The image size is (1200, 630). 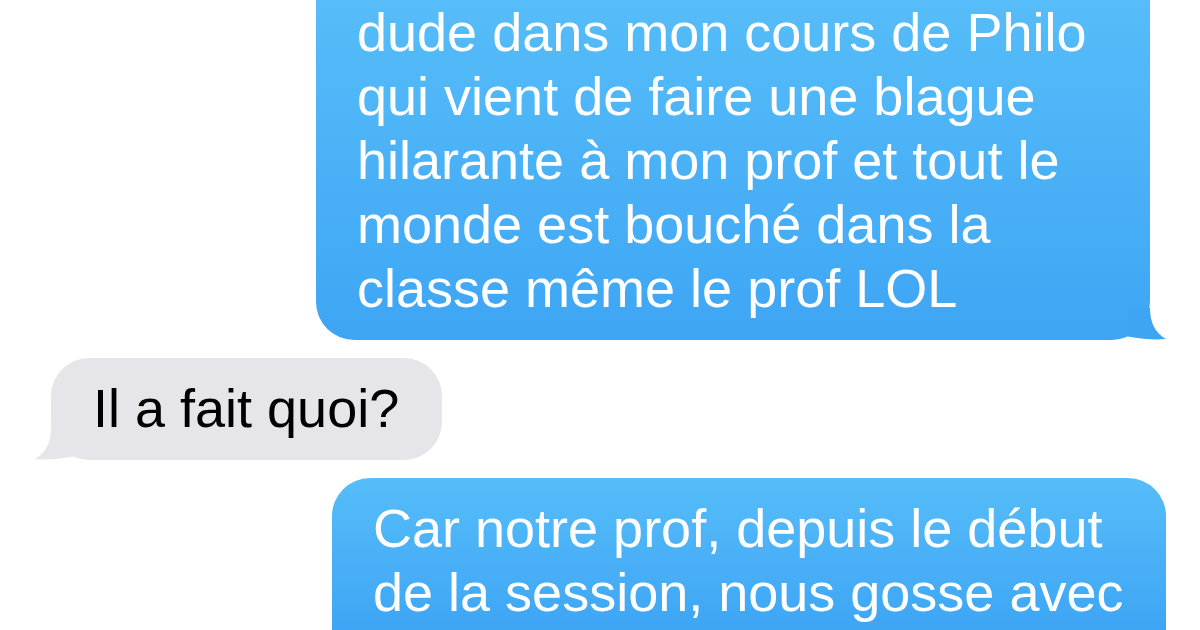 What do you see at coordinates (749, 560) in the screenshot?
I see `message-text: Car notre prof, depuis le début de la session, nous gosse avec` at bounding box center [749, 560].